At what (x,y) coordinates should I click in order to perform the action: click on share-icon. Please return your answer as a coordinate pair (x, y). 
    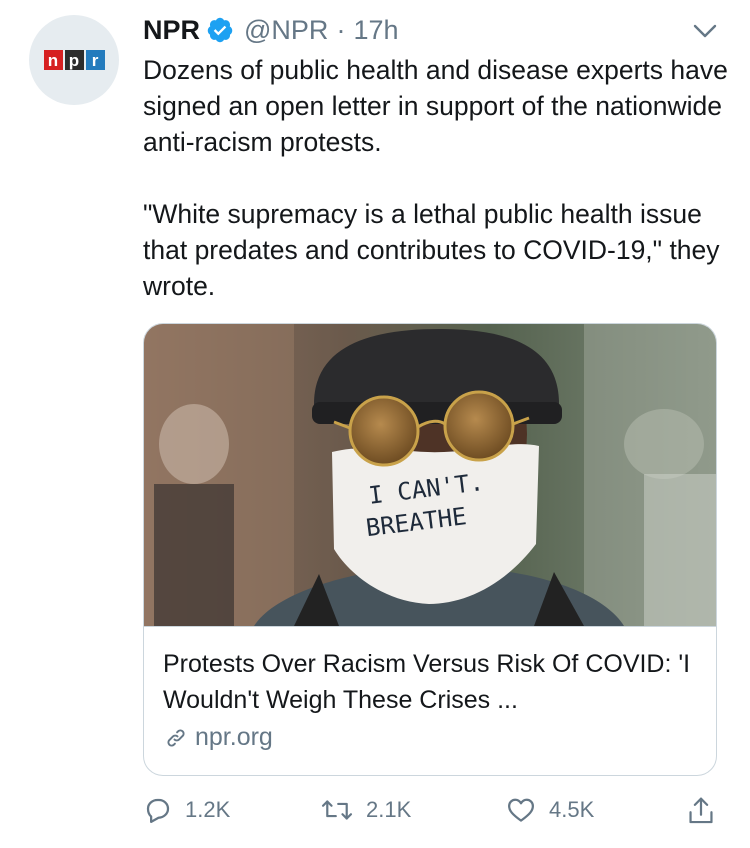
    Looking at the image, I should click on (701, 810).